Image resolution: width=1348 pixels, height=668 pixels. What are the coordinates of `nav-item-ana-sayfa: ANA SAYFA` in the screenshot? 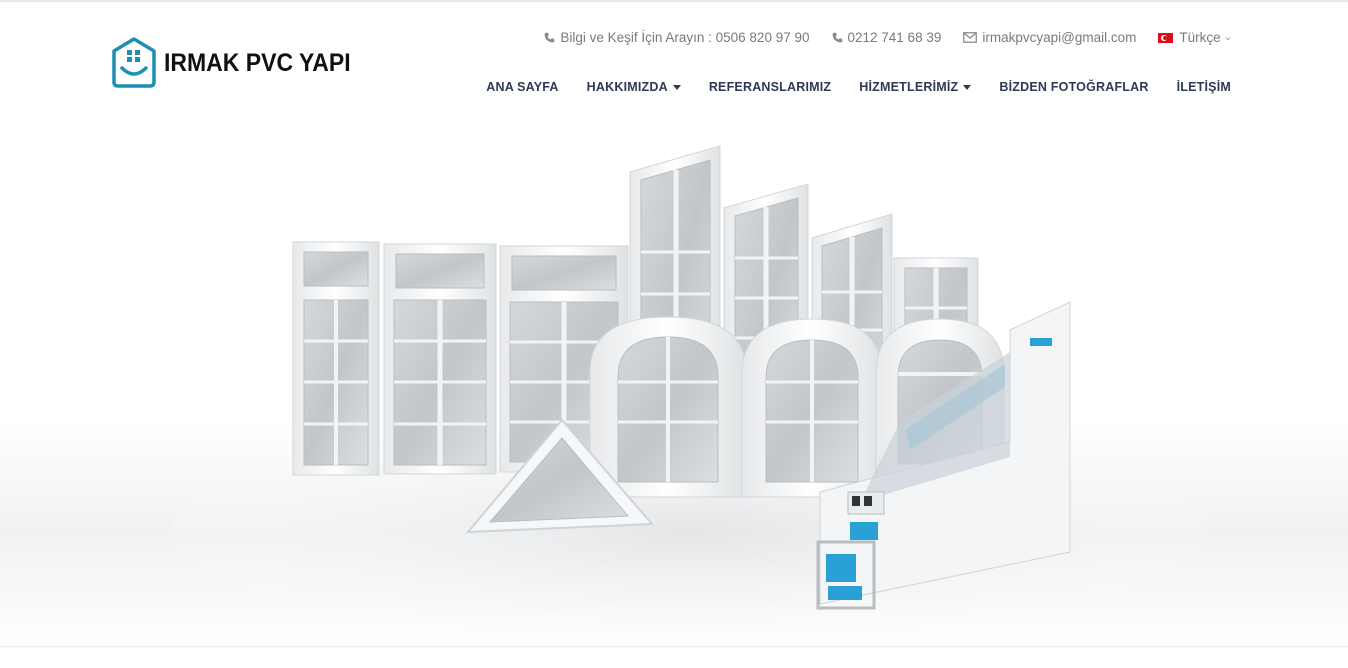 It's located at (522, 87).